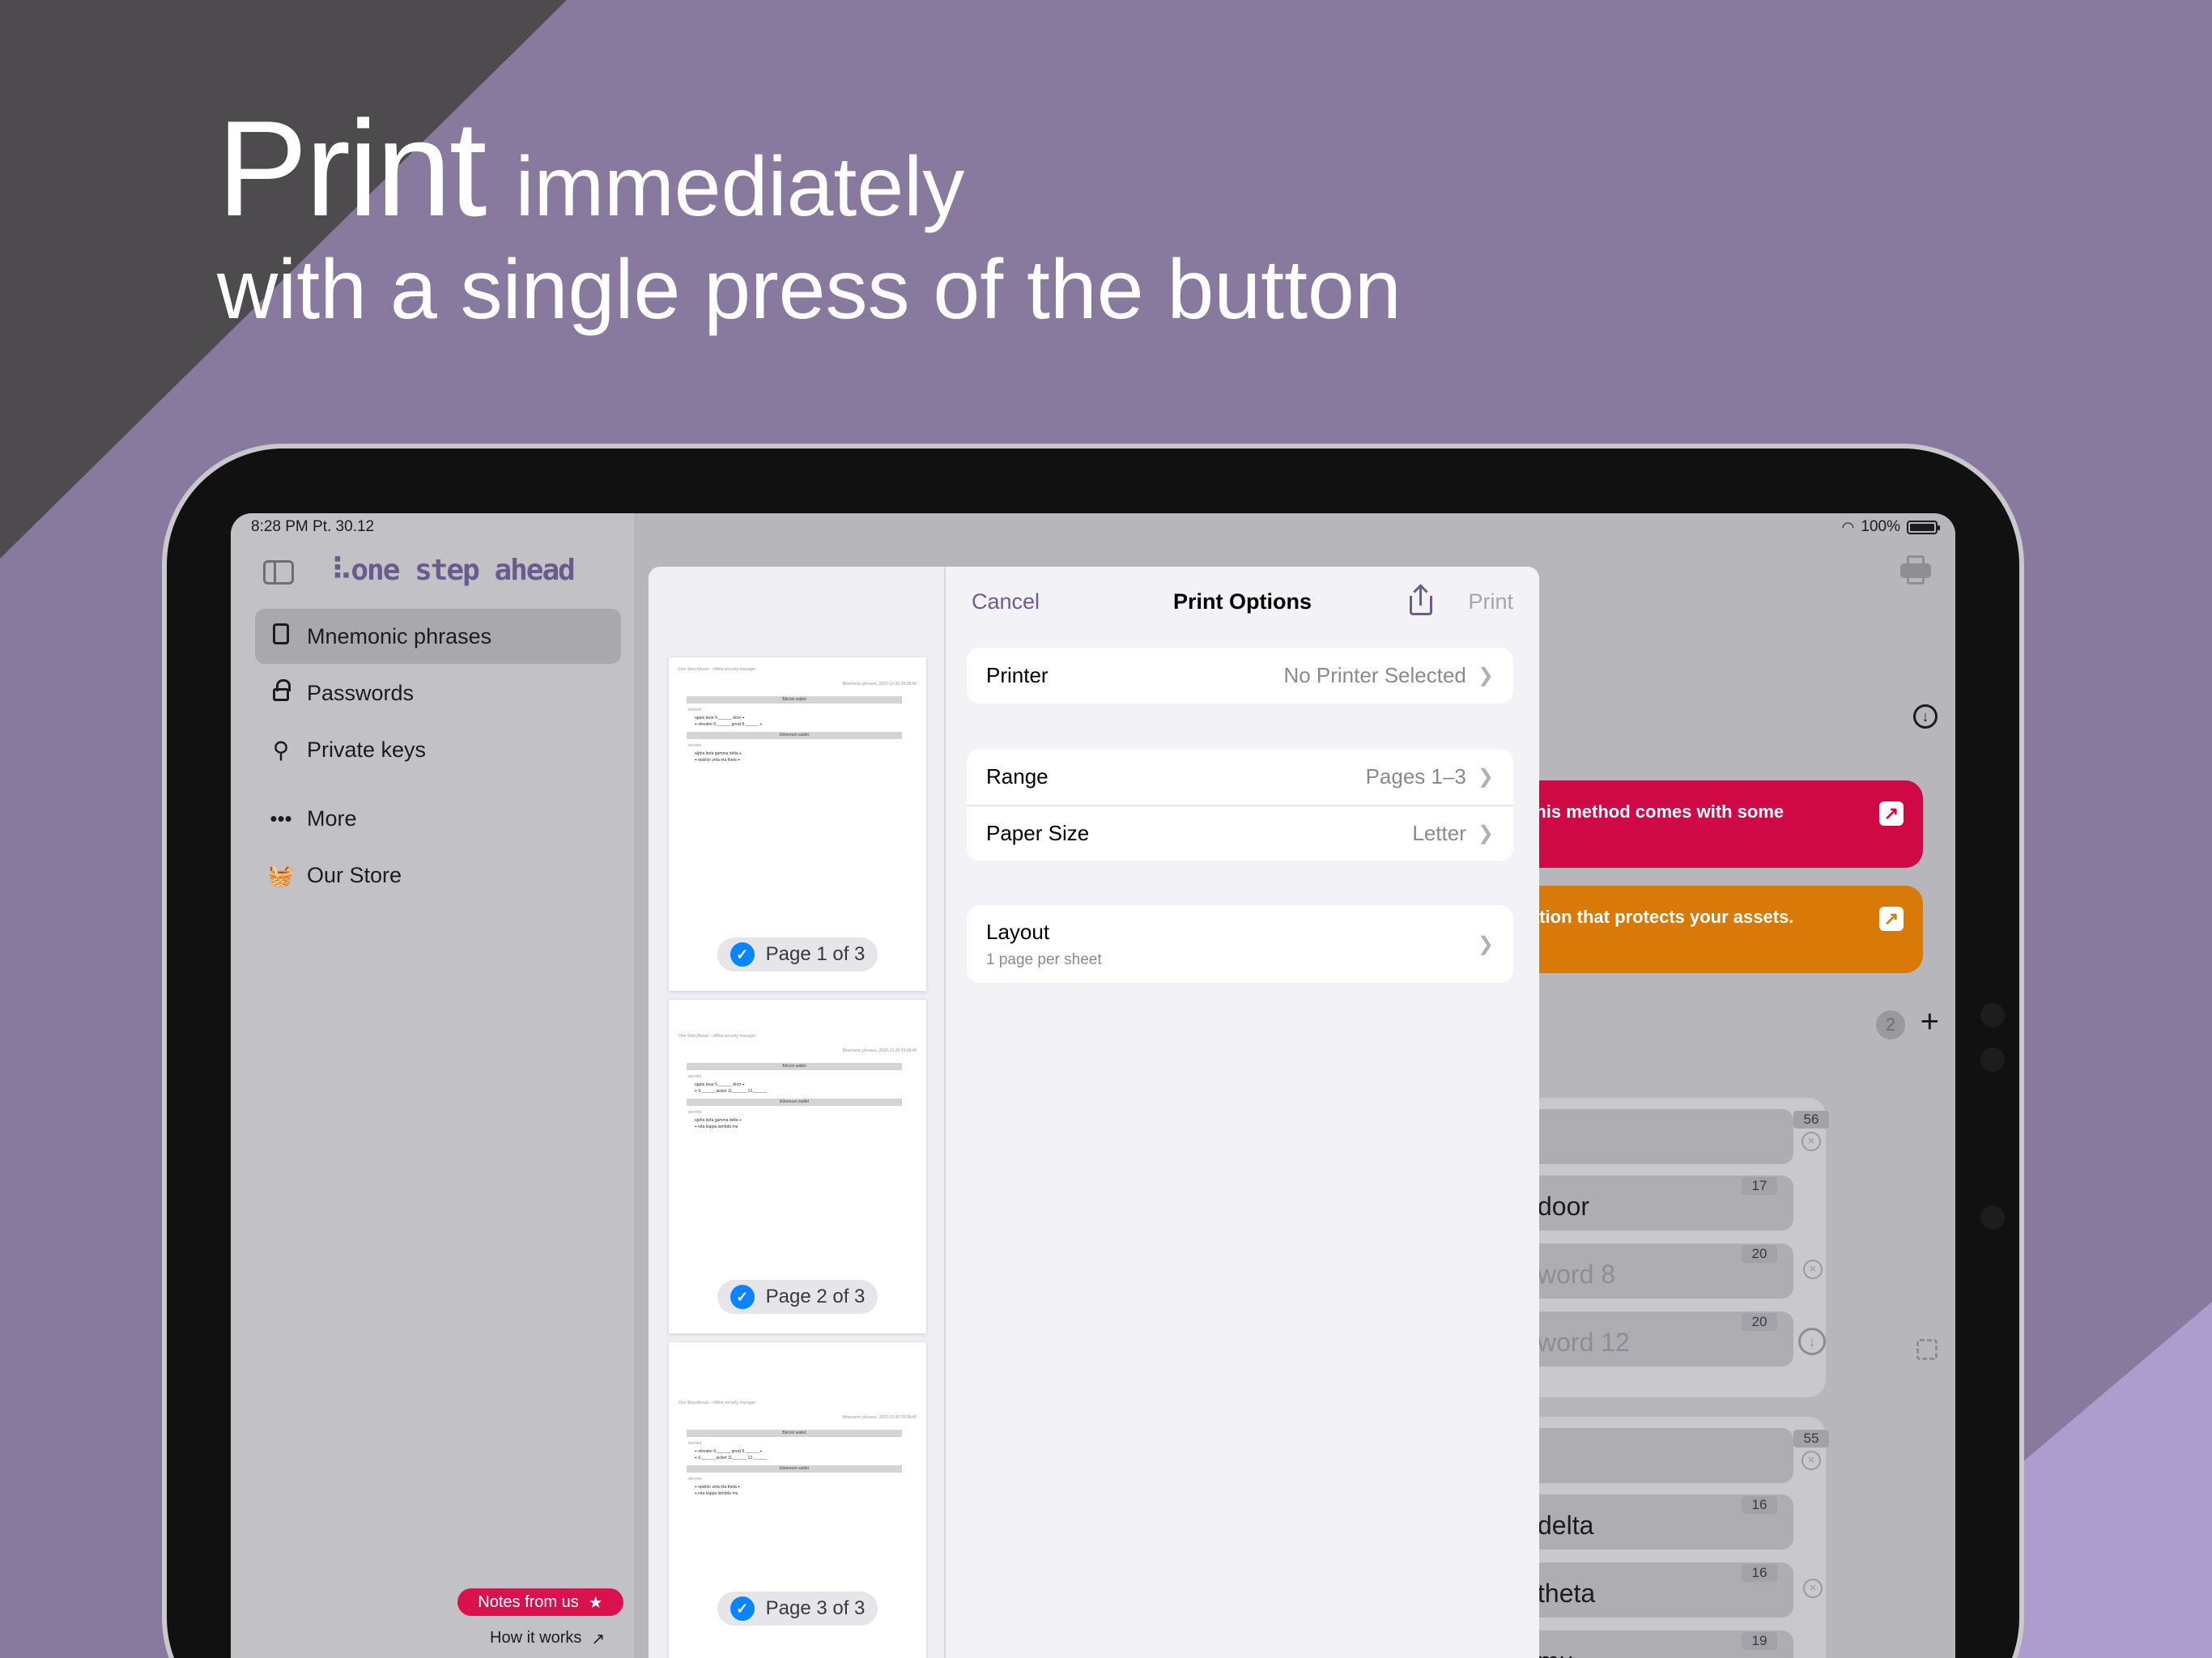 Image resolution: width=2212 pixels, height=1658 pixels. I want to click on sidebar-item-label: Private keys, so click(367, 749).